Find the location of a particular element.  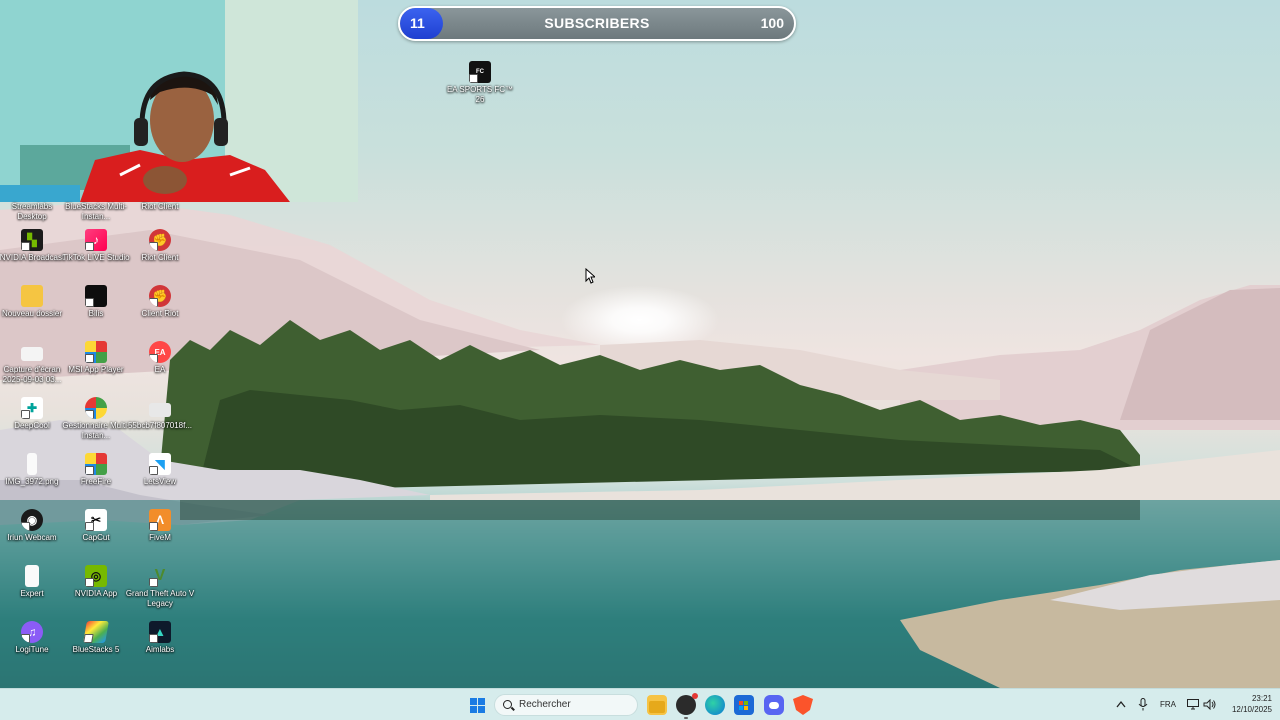

volume-icon is located at coordinates (1209, 704).